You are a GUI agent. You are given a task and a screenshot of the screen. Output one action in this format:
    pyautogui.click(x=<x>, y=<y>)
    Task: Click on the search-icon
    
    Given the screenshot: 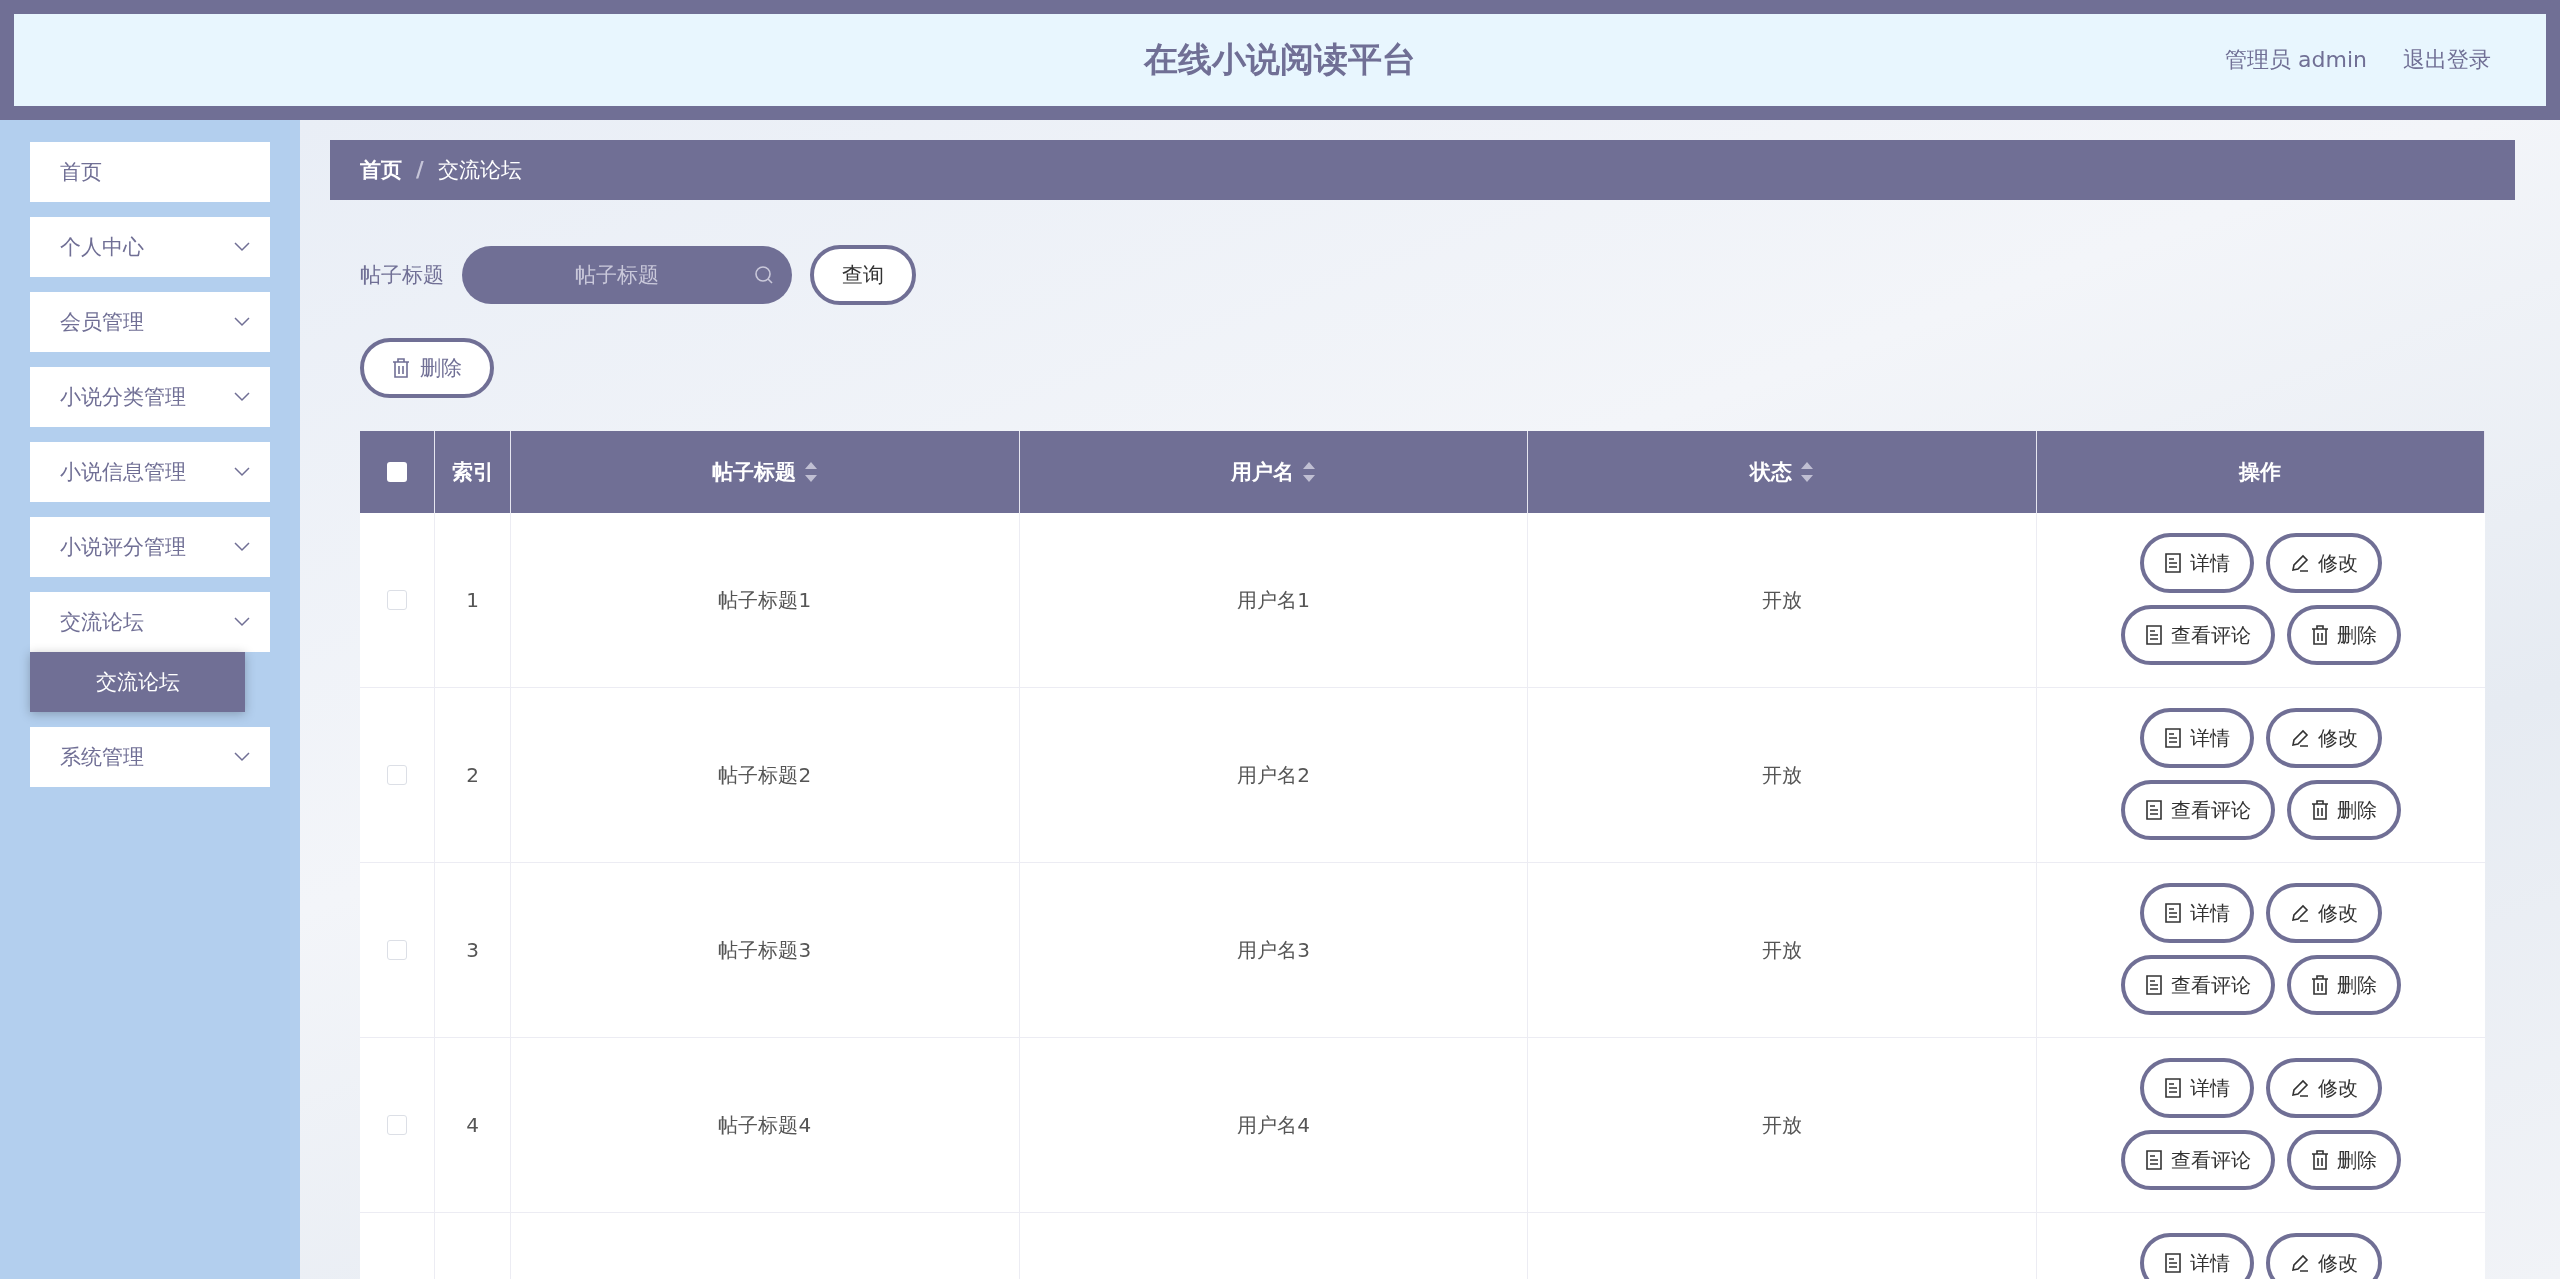 What is the action you would take?
    pyautogui.click(x=764, y=275)
    